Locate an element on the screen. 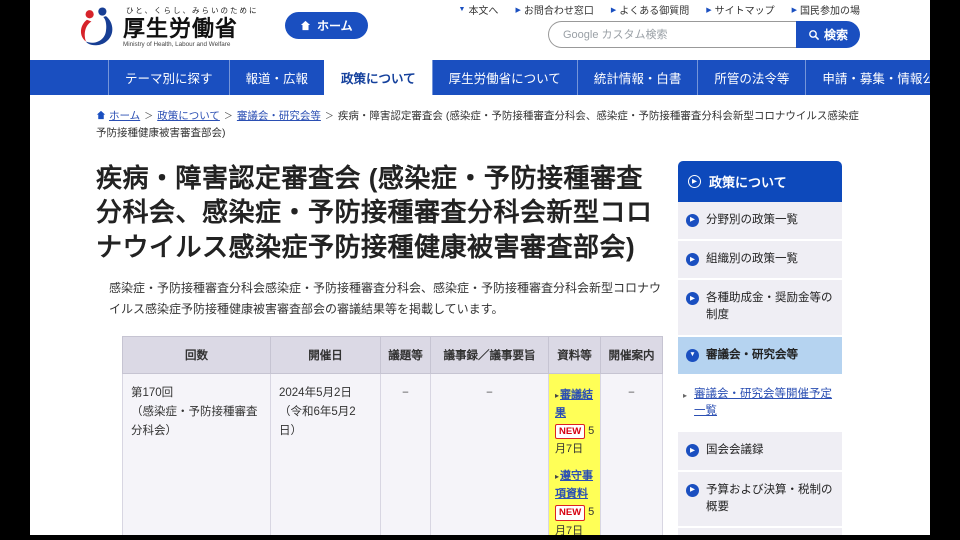 This screenshot has height=540, width=960. col-header-materials: 資料等 is located at coordinates (574, 354).